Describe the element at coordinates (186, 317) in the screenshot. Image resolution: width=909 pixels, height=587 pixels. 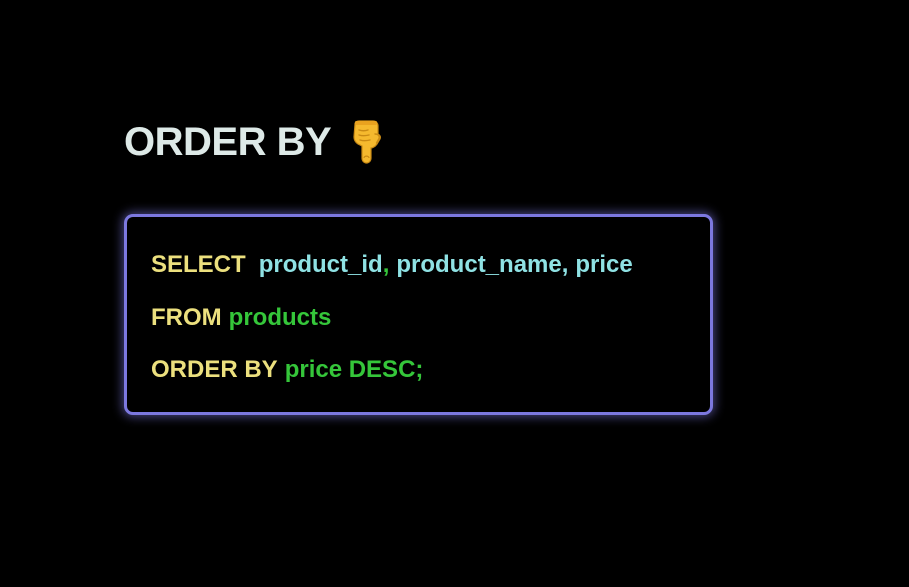
I see `keyword-from: FROM` at that location.